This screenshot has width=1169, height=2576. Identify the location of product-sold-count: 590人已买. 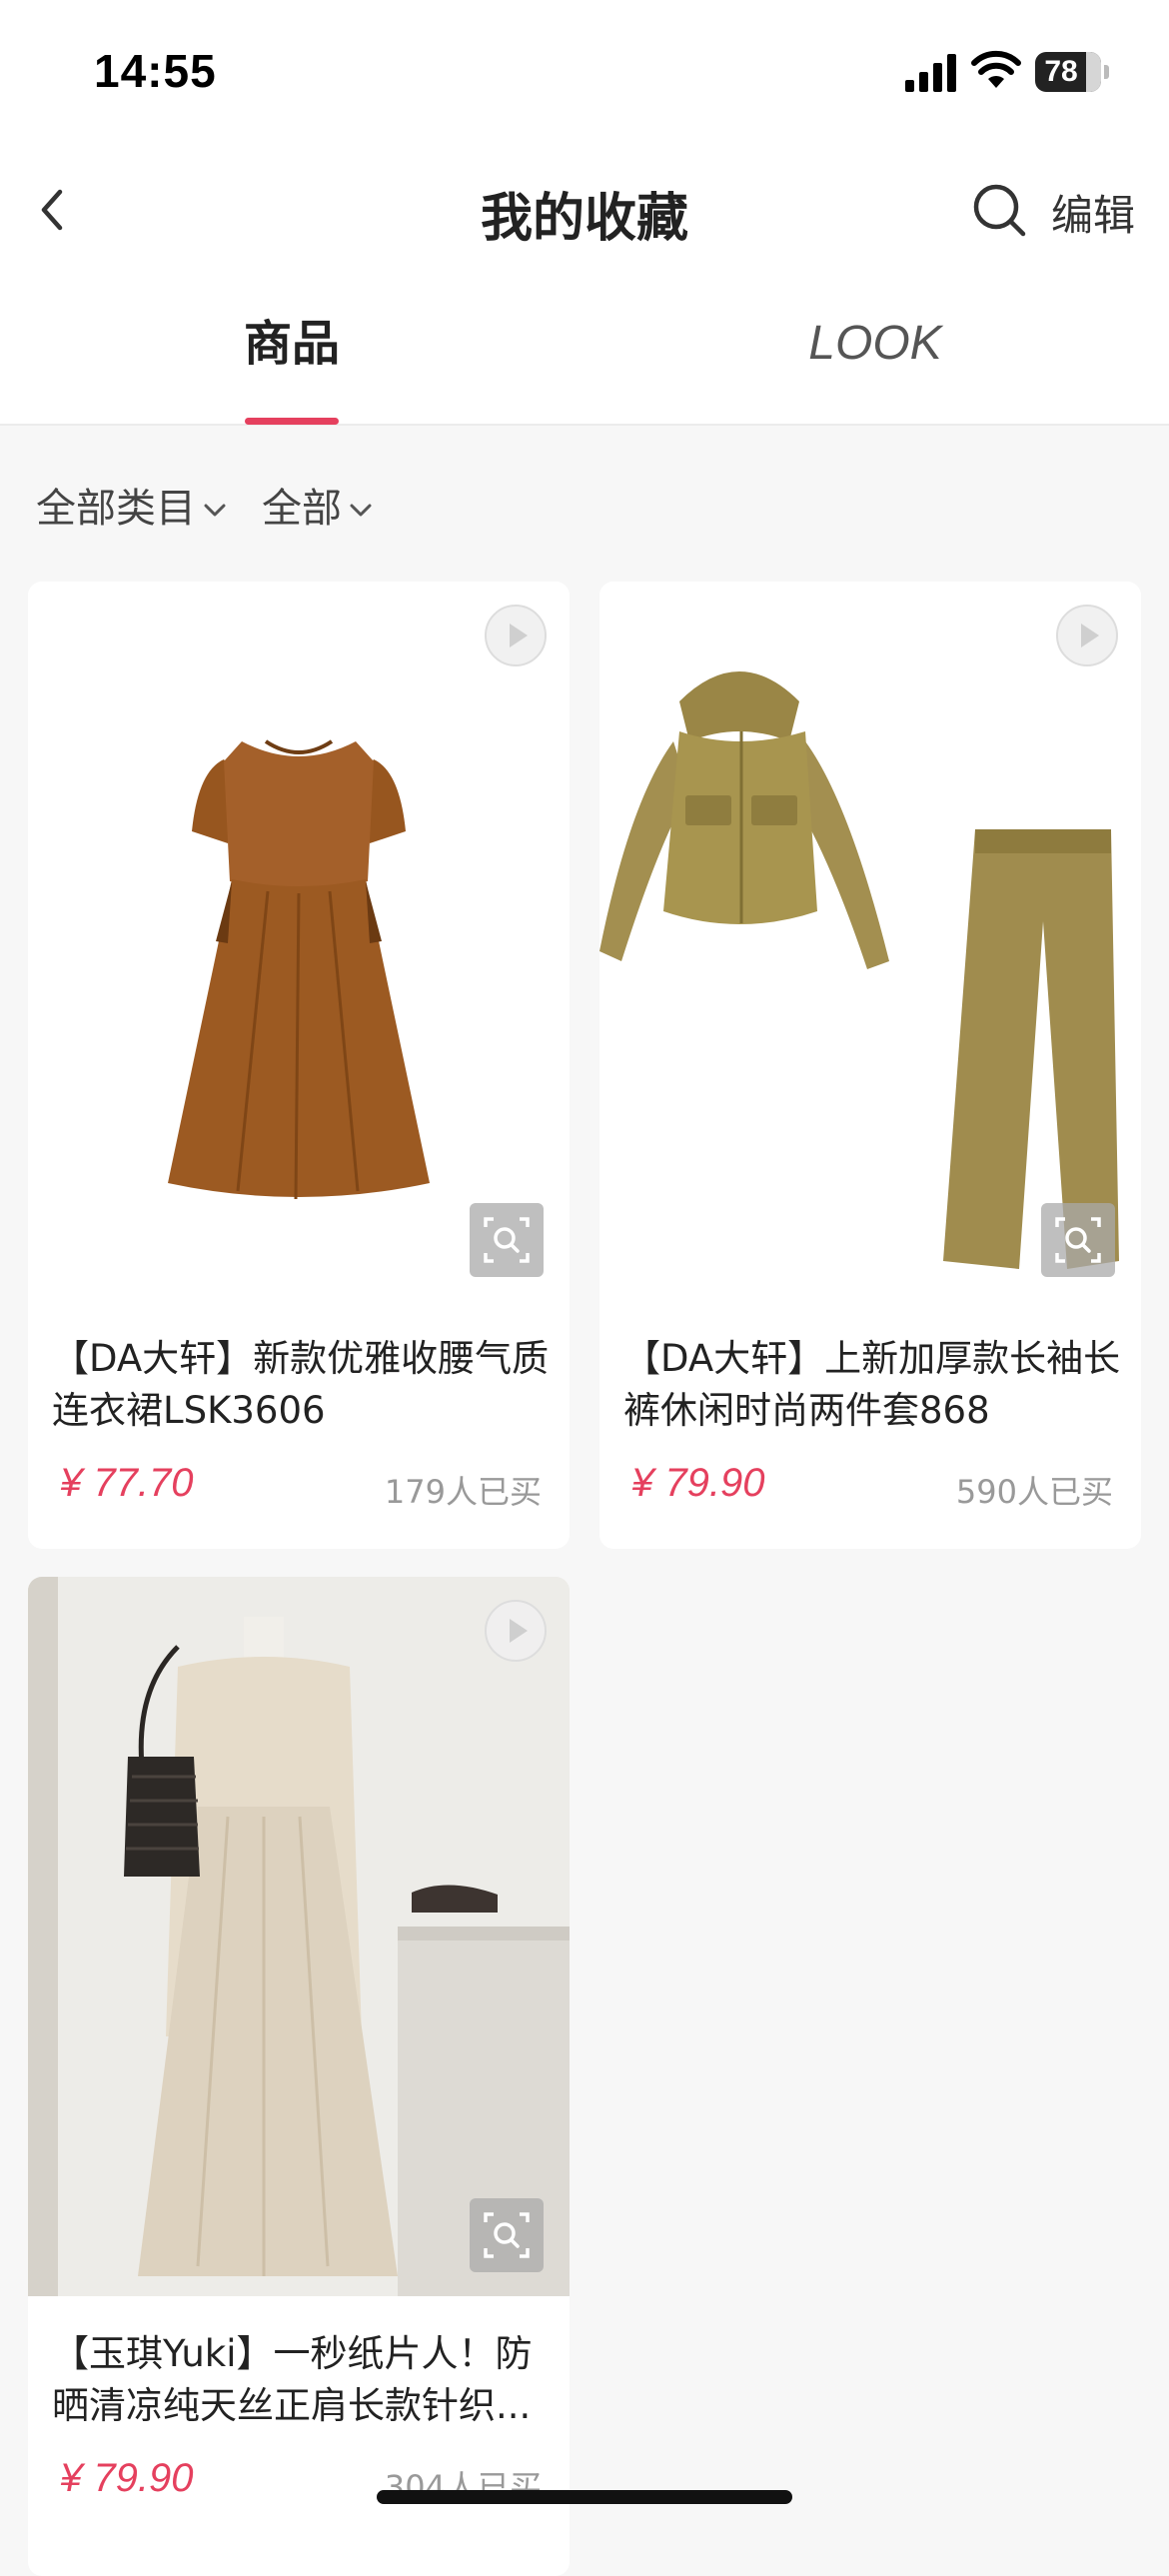
(1034, 1492).